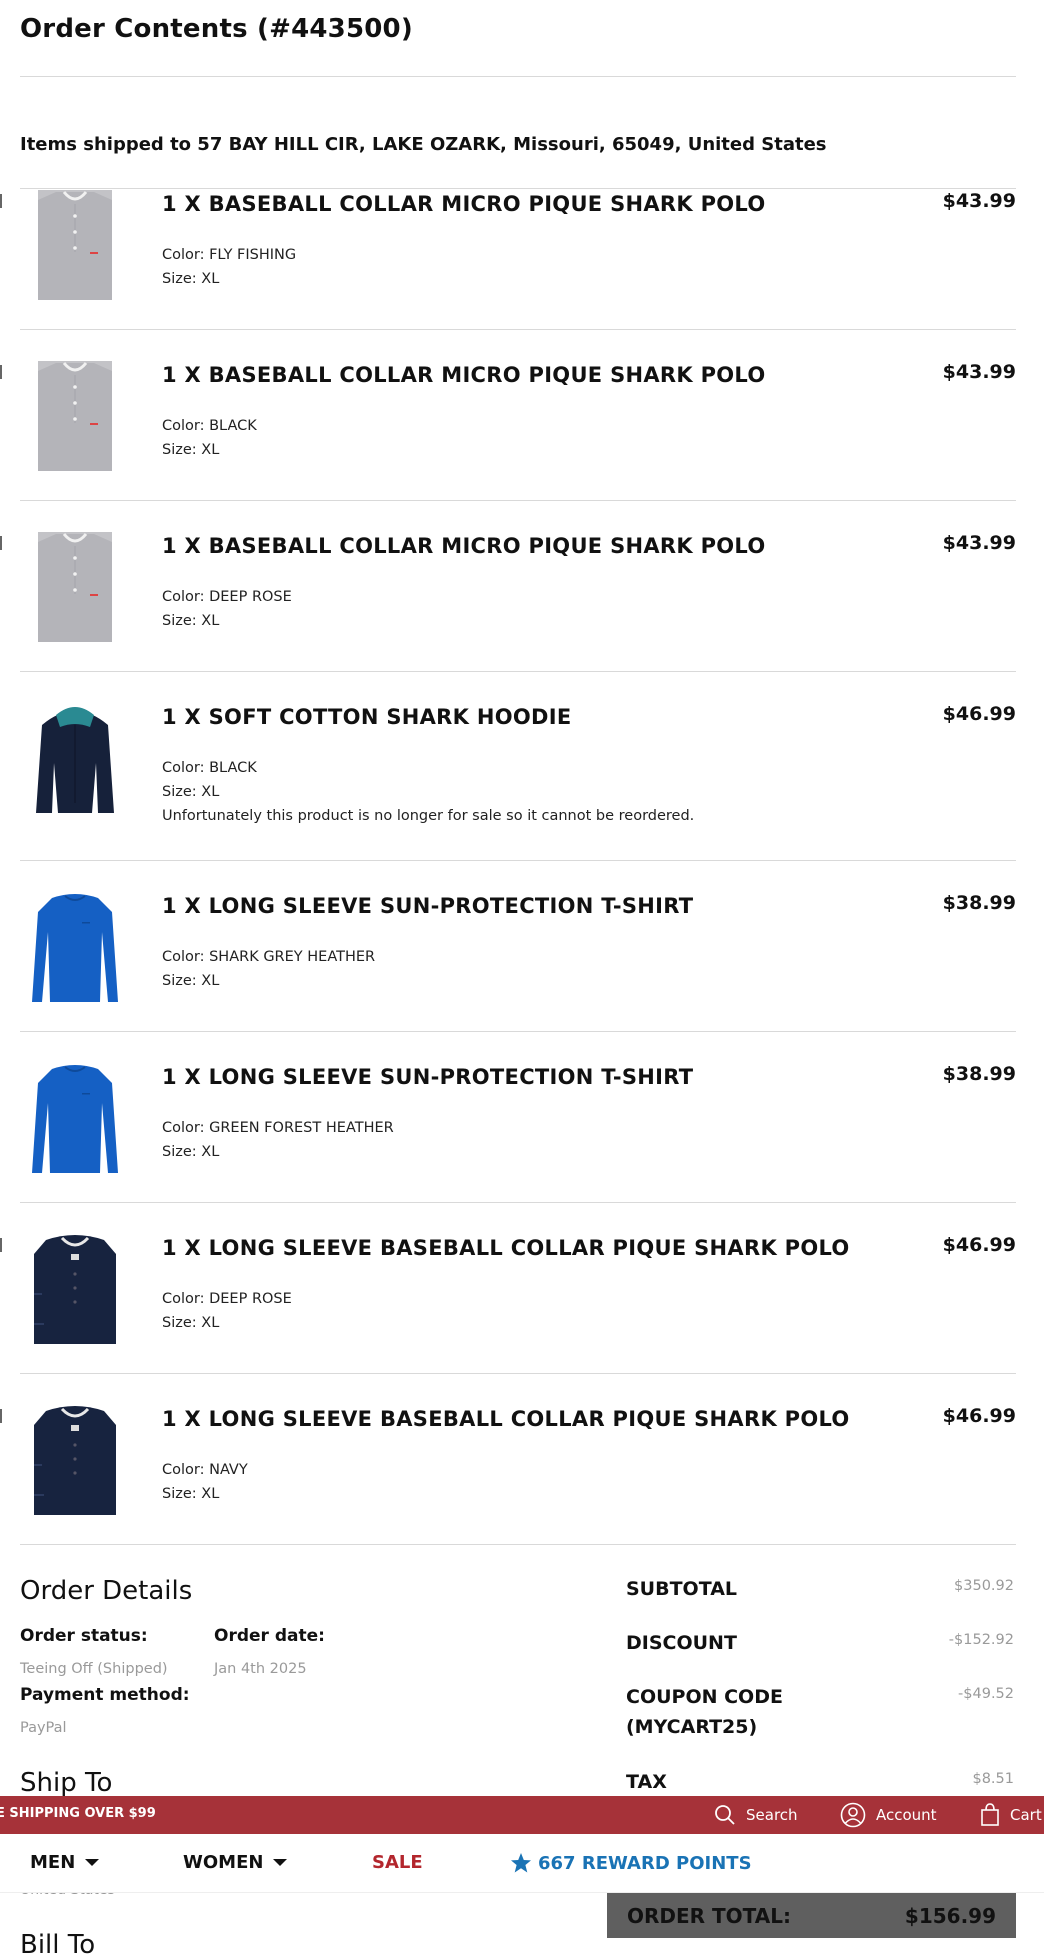  Describe the element at coordinates (811, 1915) in the screenshot. I see `order-total-bar: ORDER TOTAL: $156.99` at that location.